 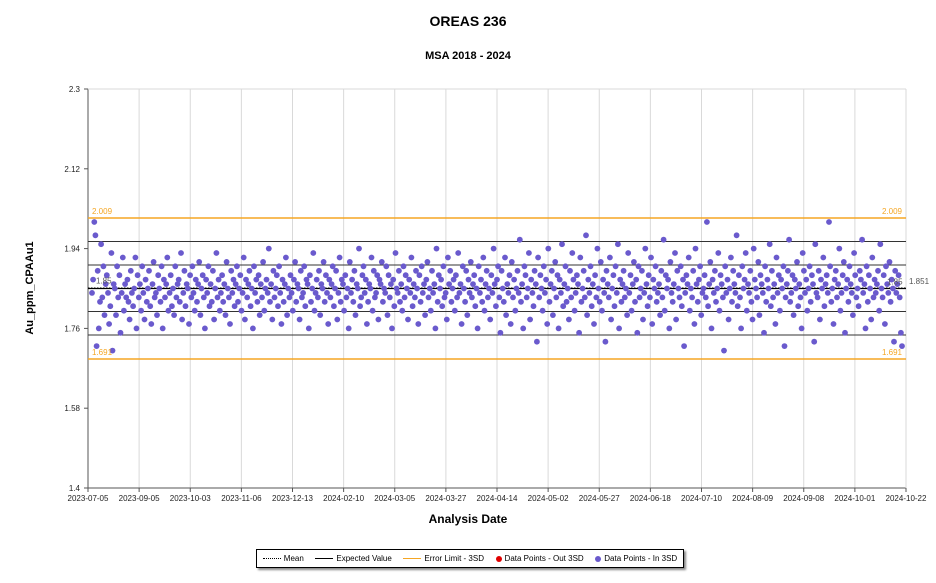 I want to click on legend-label: Mean, so click(x=293, y=558).